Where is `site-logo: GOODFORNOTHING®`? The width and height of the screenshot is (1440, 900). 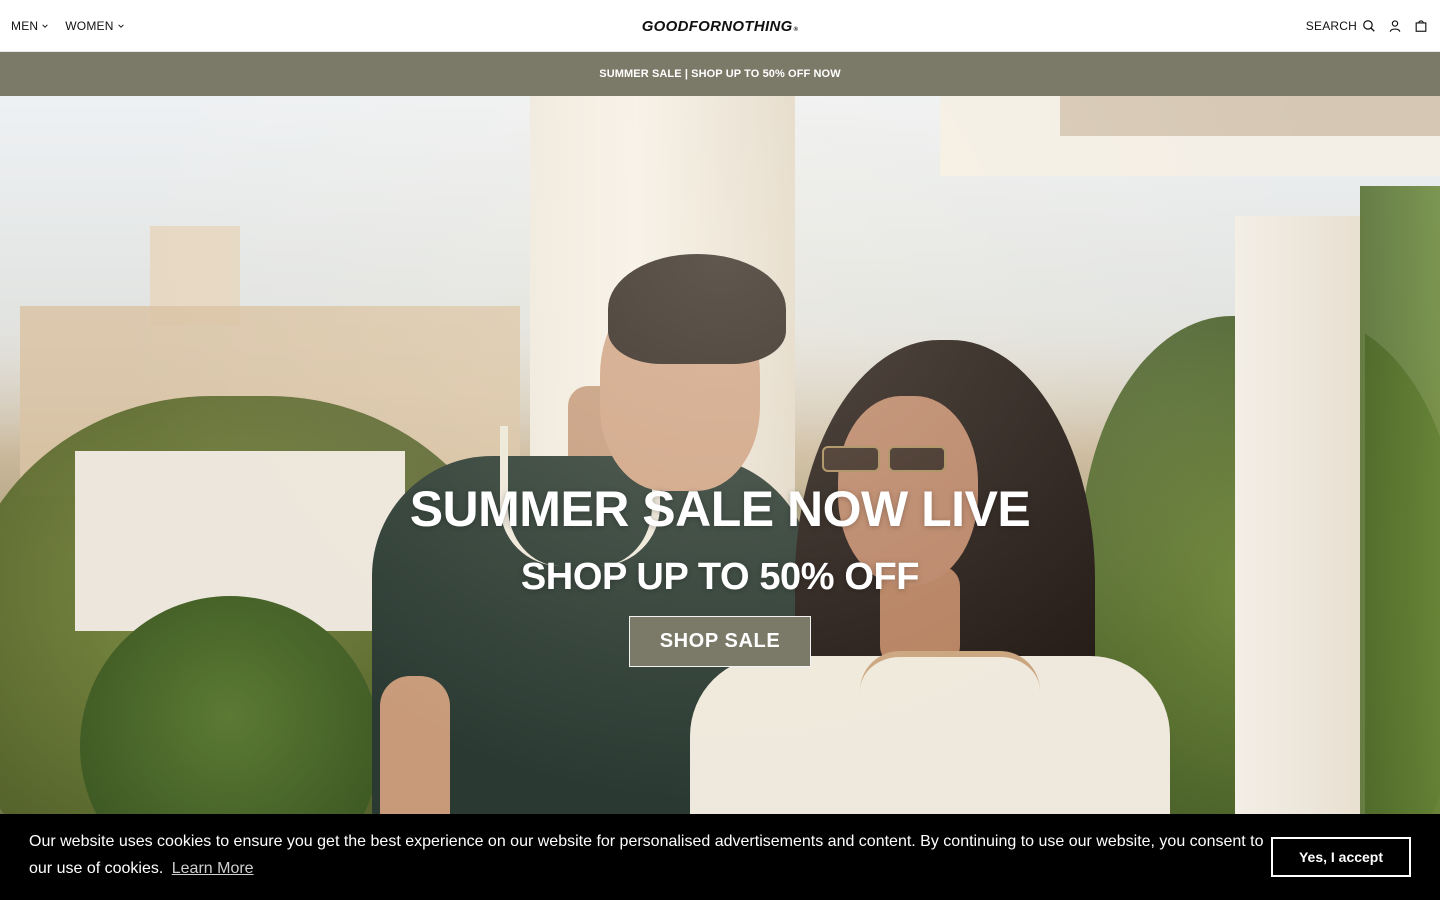 site-logo: GOODFORNOTHING® is located at coordinates (720, 26).